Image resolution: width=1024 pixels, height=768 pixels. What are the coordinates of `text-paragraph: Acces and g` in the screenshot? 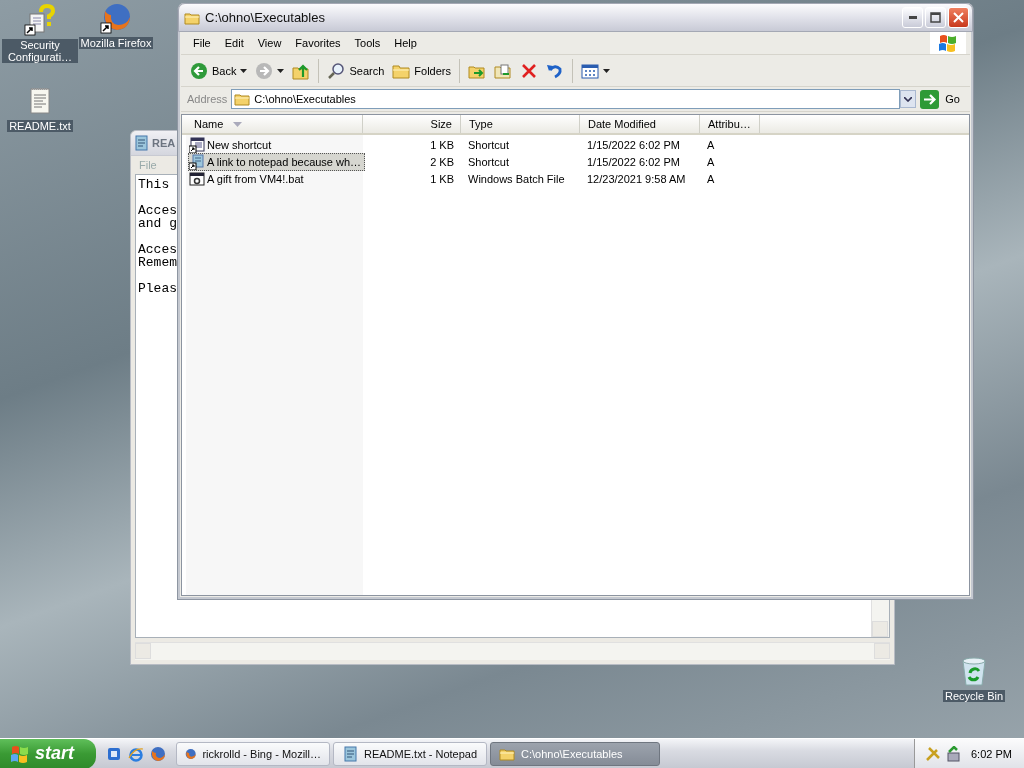 It's located at (157, 217).